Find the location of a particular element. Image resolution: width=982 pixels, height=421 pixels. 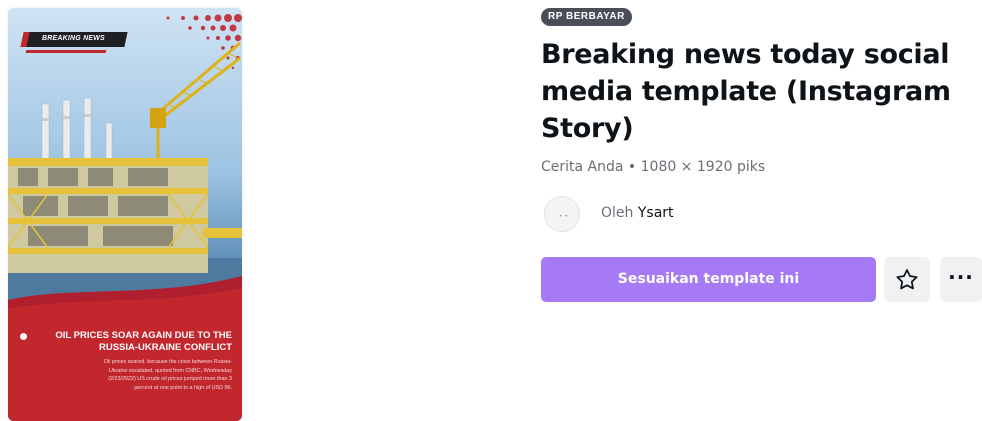

author-line: Oleh Ysart is located at coordinates (637, 213).